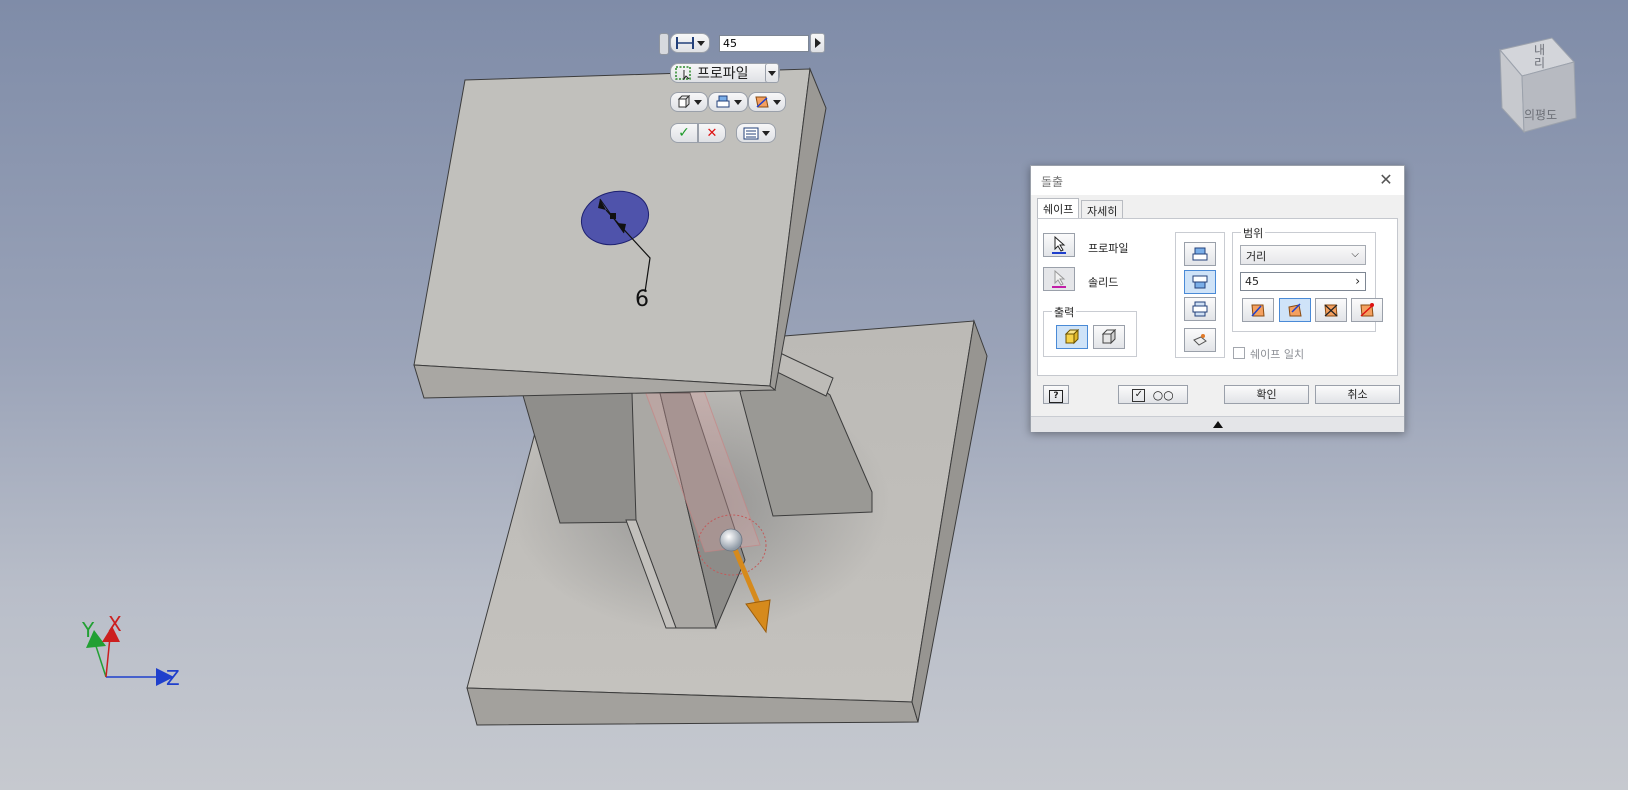 This screenshot has height=790, width=1628. What do you see at coordinates (88, 630) in the screenshot?
I see `y-axis-label: Y` at bounding box center [88, 630].